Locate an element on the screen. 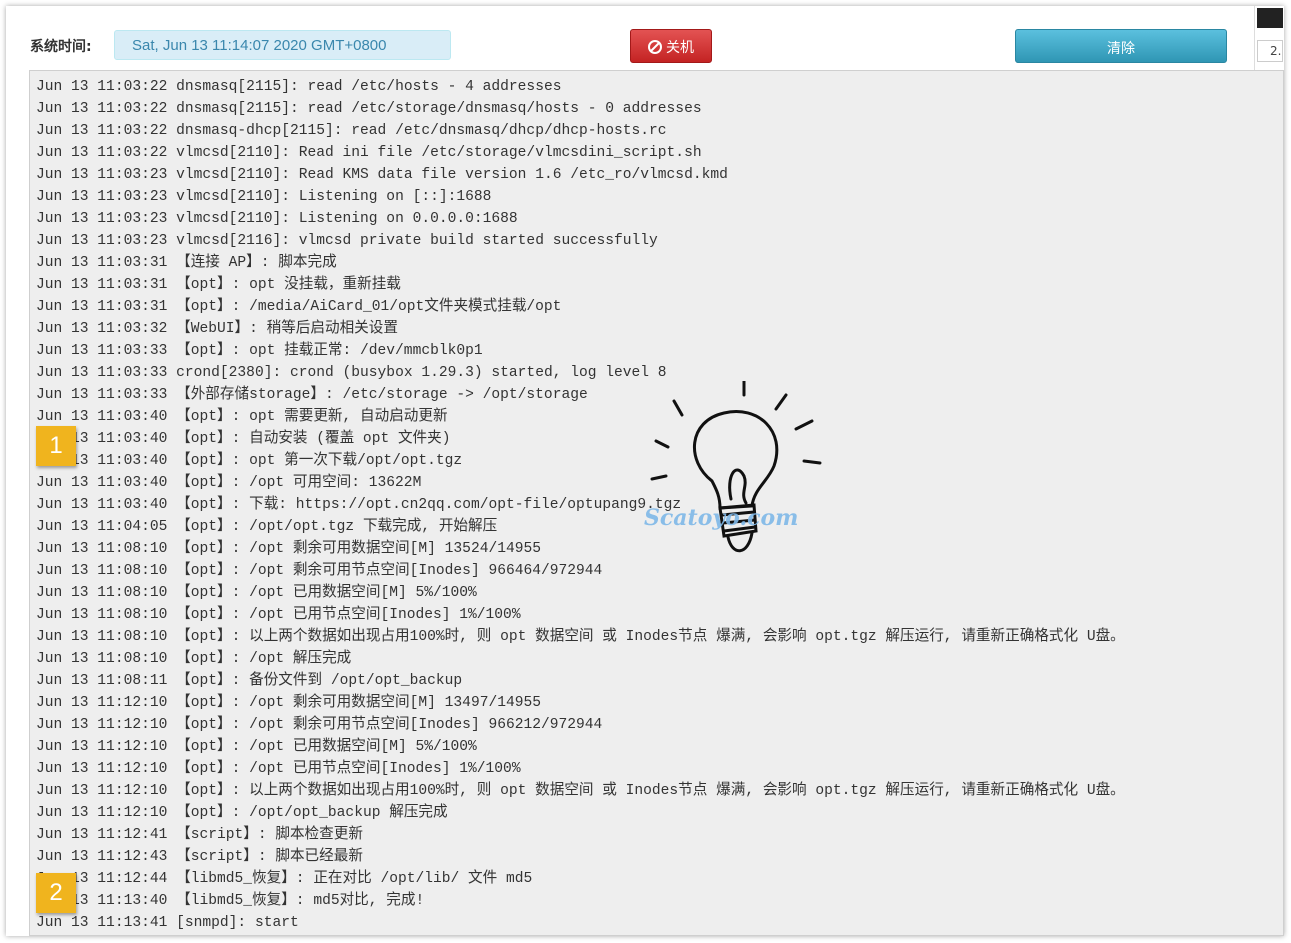  clear-button-label: 清除 is located at coordinates (1121, 49).